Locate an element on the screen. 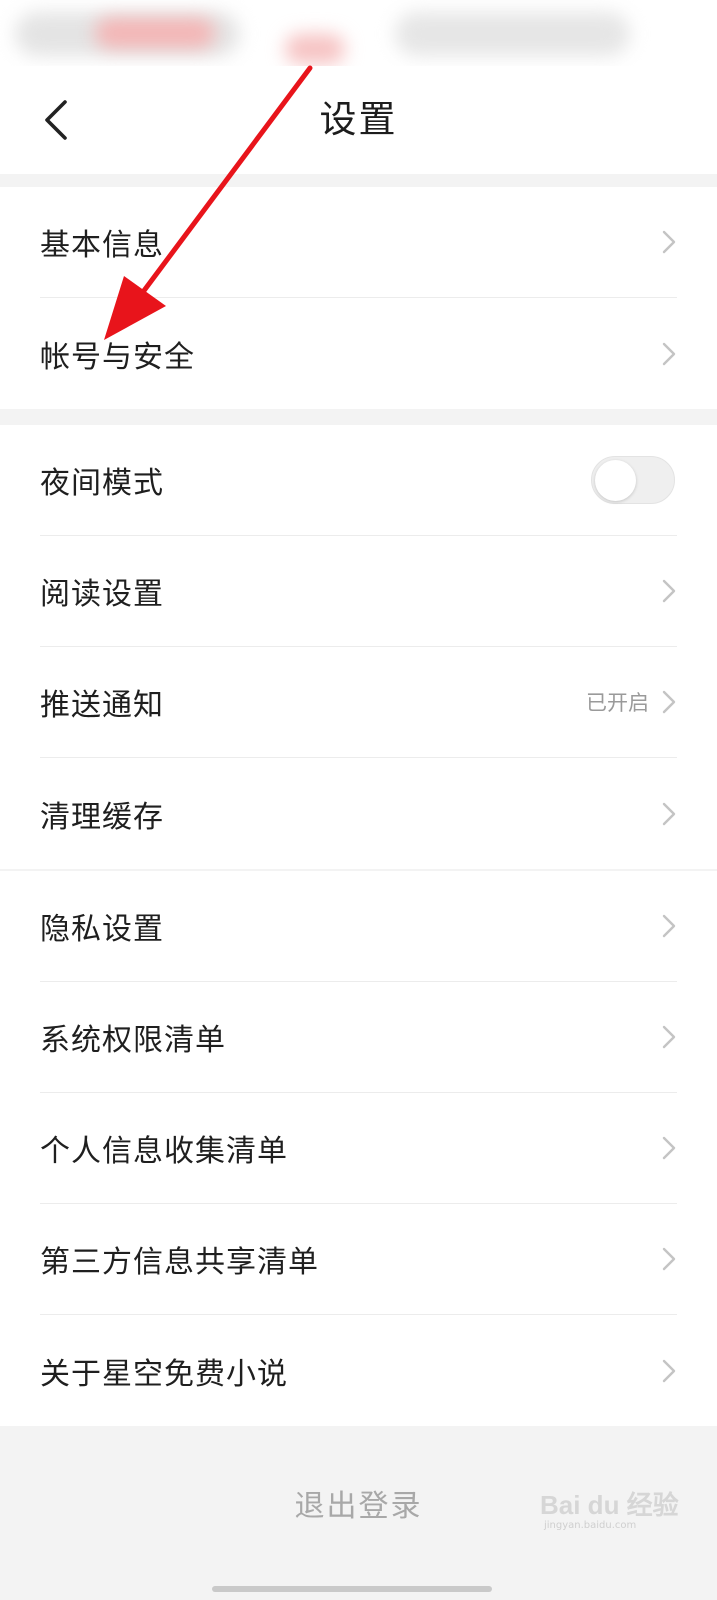 Image resolution: width=717 pixels, height=1600 pixels. row-right: 已开启 is located at coordinates (631, 702).